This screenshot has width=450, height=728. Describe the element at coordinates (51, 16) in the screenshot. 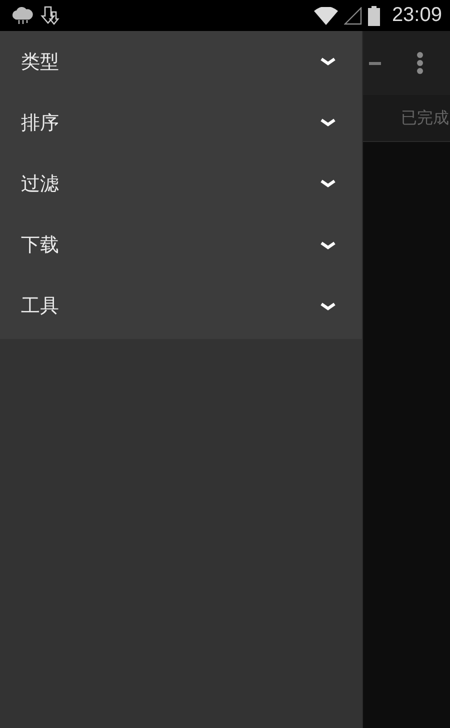

I see `download-icon` at that location.